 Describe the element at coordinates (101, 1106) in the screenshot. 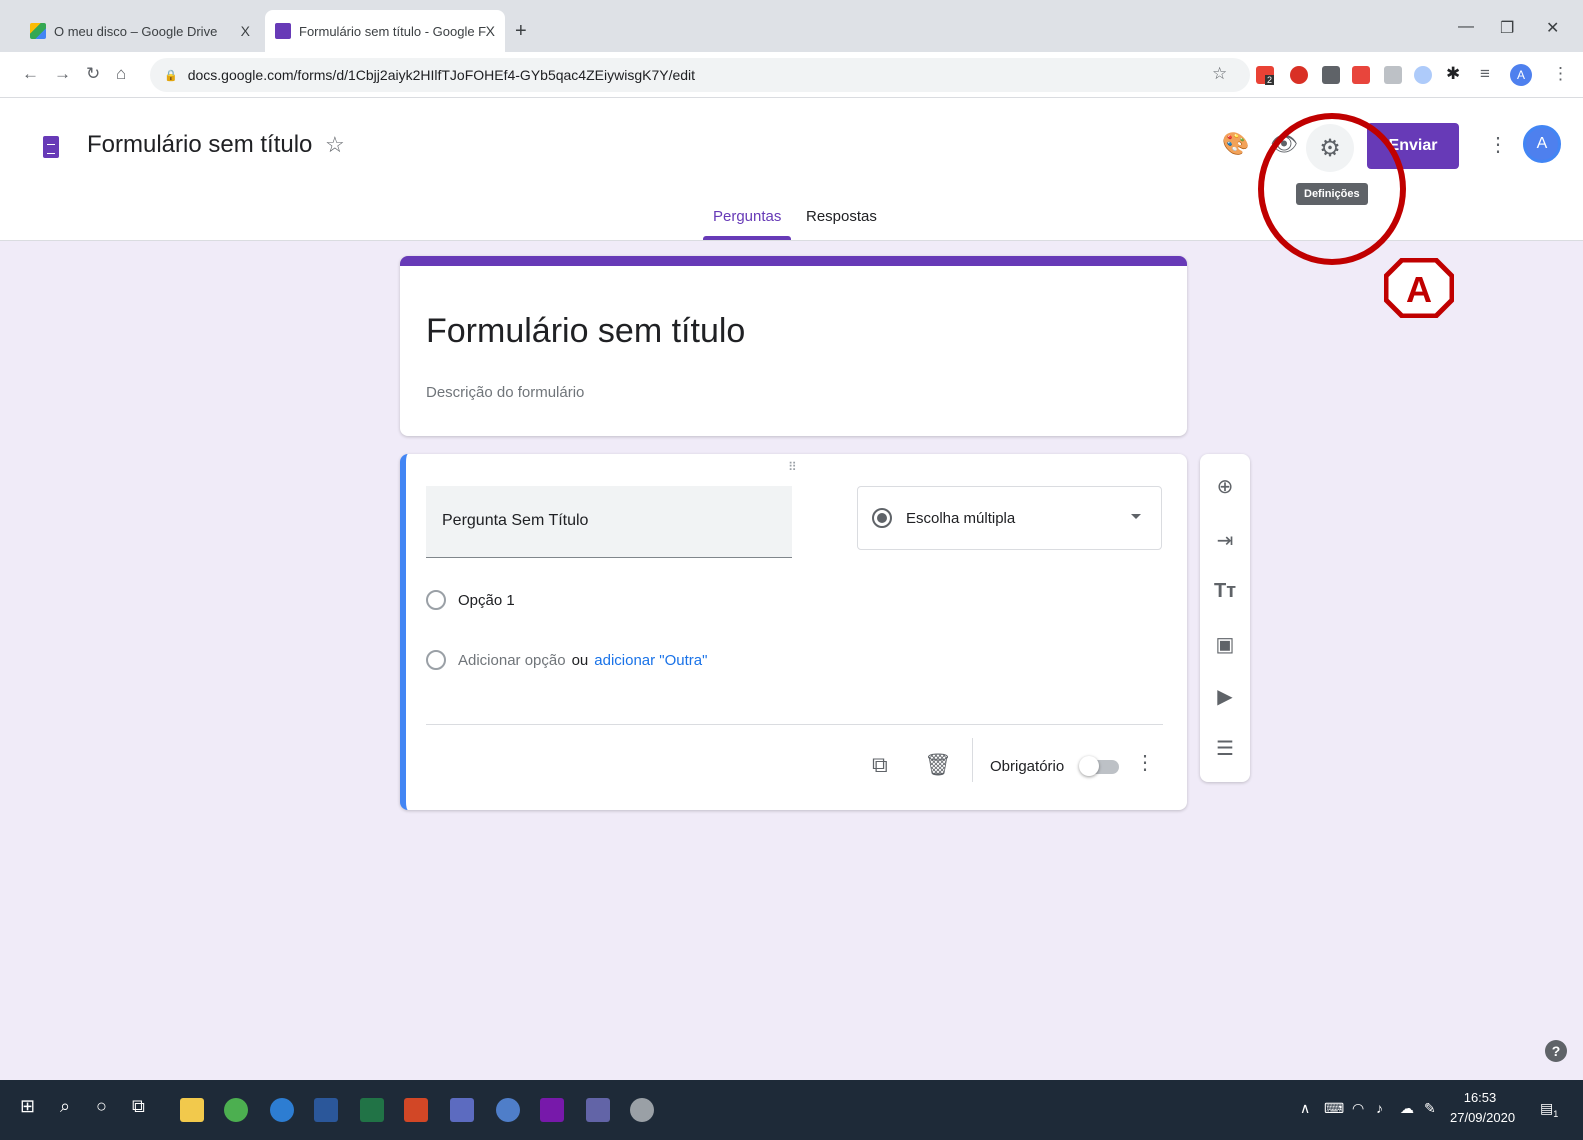

I see `cortana-icon: ○` at that location.